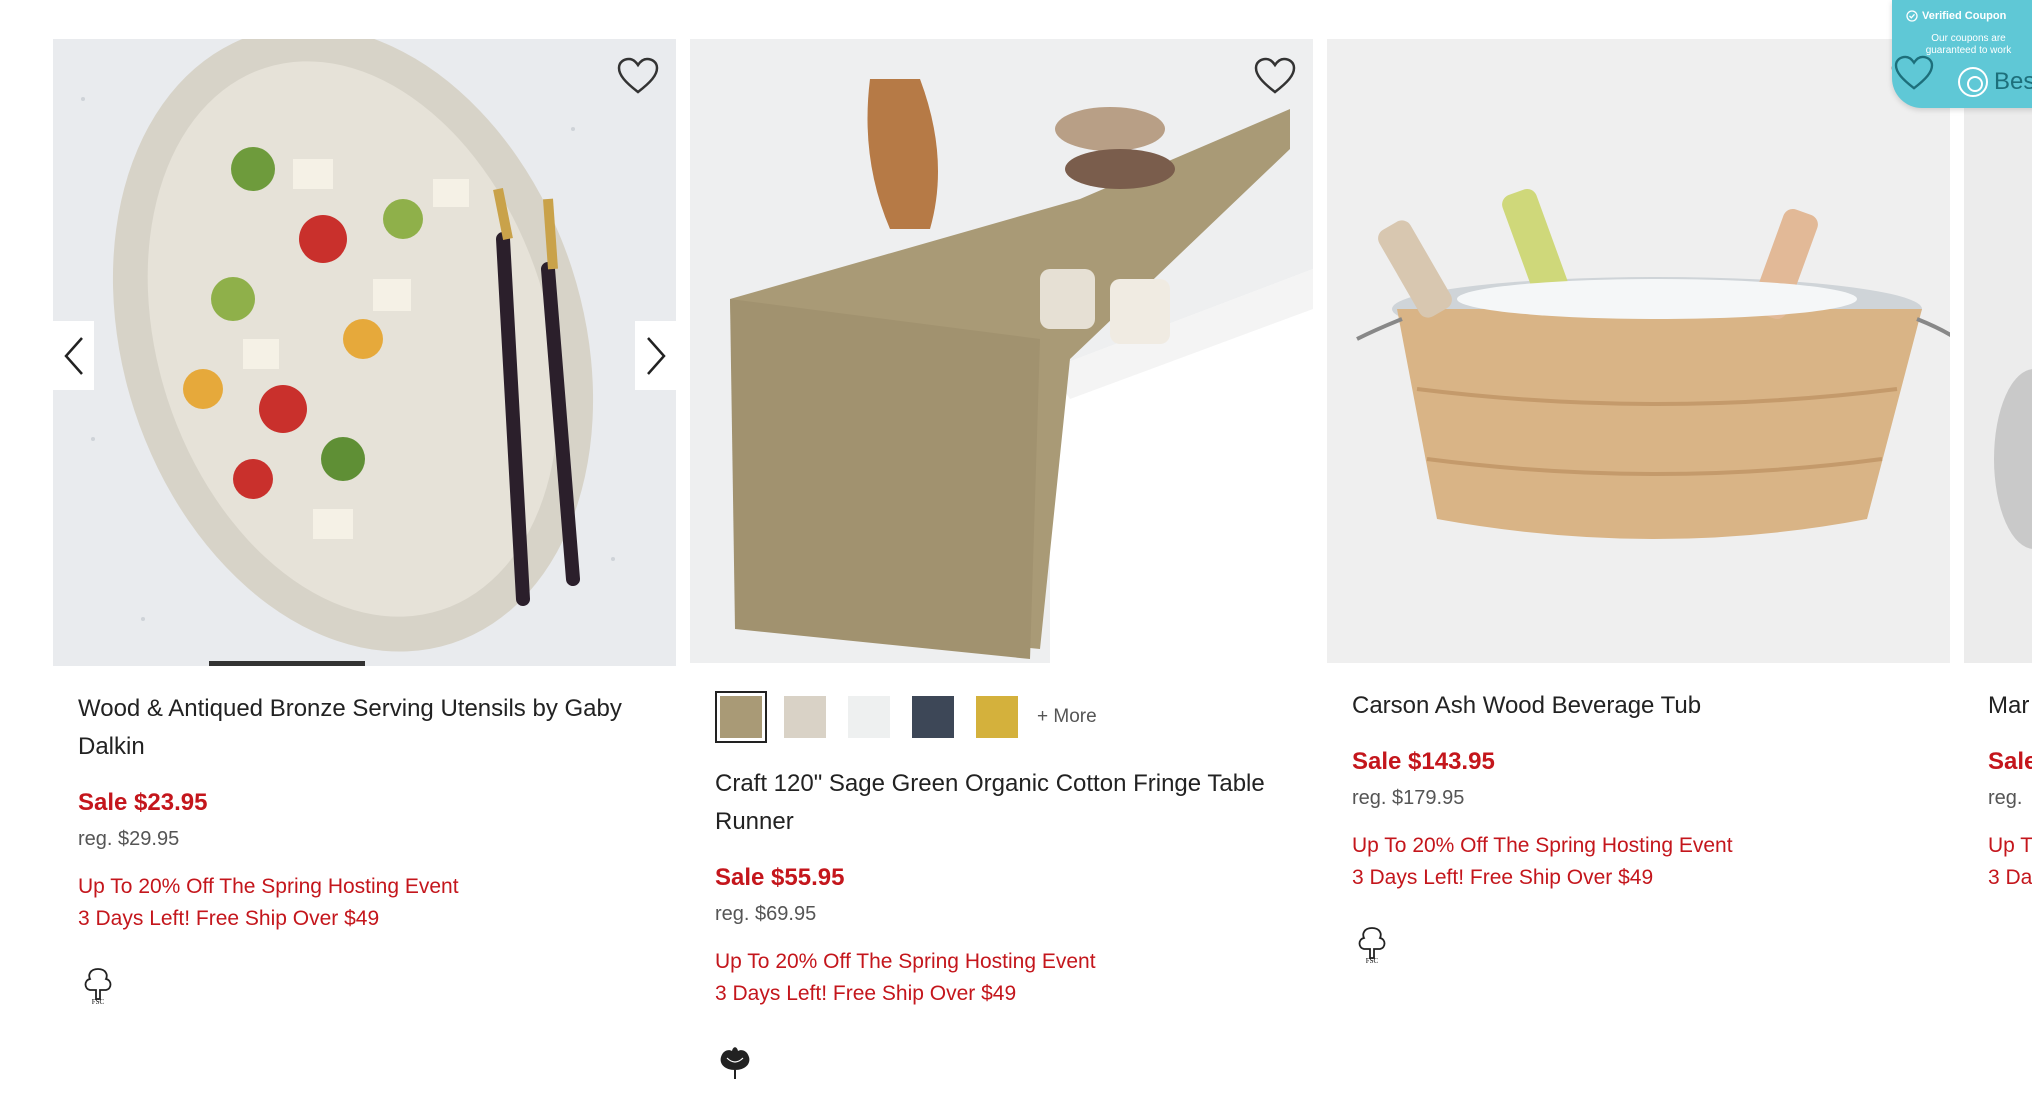 Image resolution: width=2032 pixels, height=1116 pixels. What do you see at coordinates (287, 663) in the screenshot?
I see `carousel-progress-indicator` at bounding box center [287, 663].